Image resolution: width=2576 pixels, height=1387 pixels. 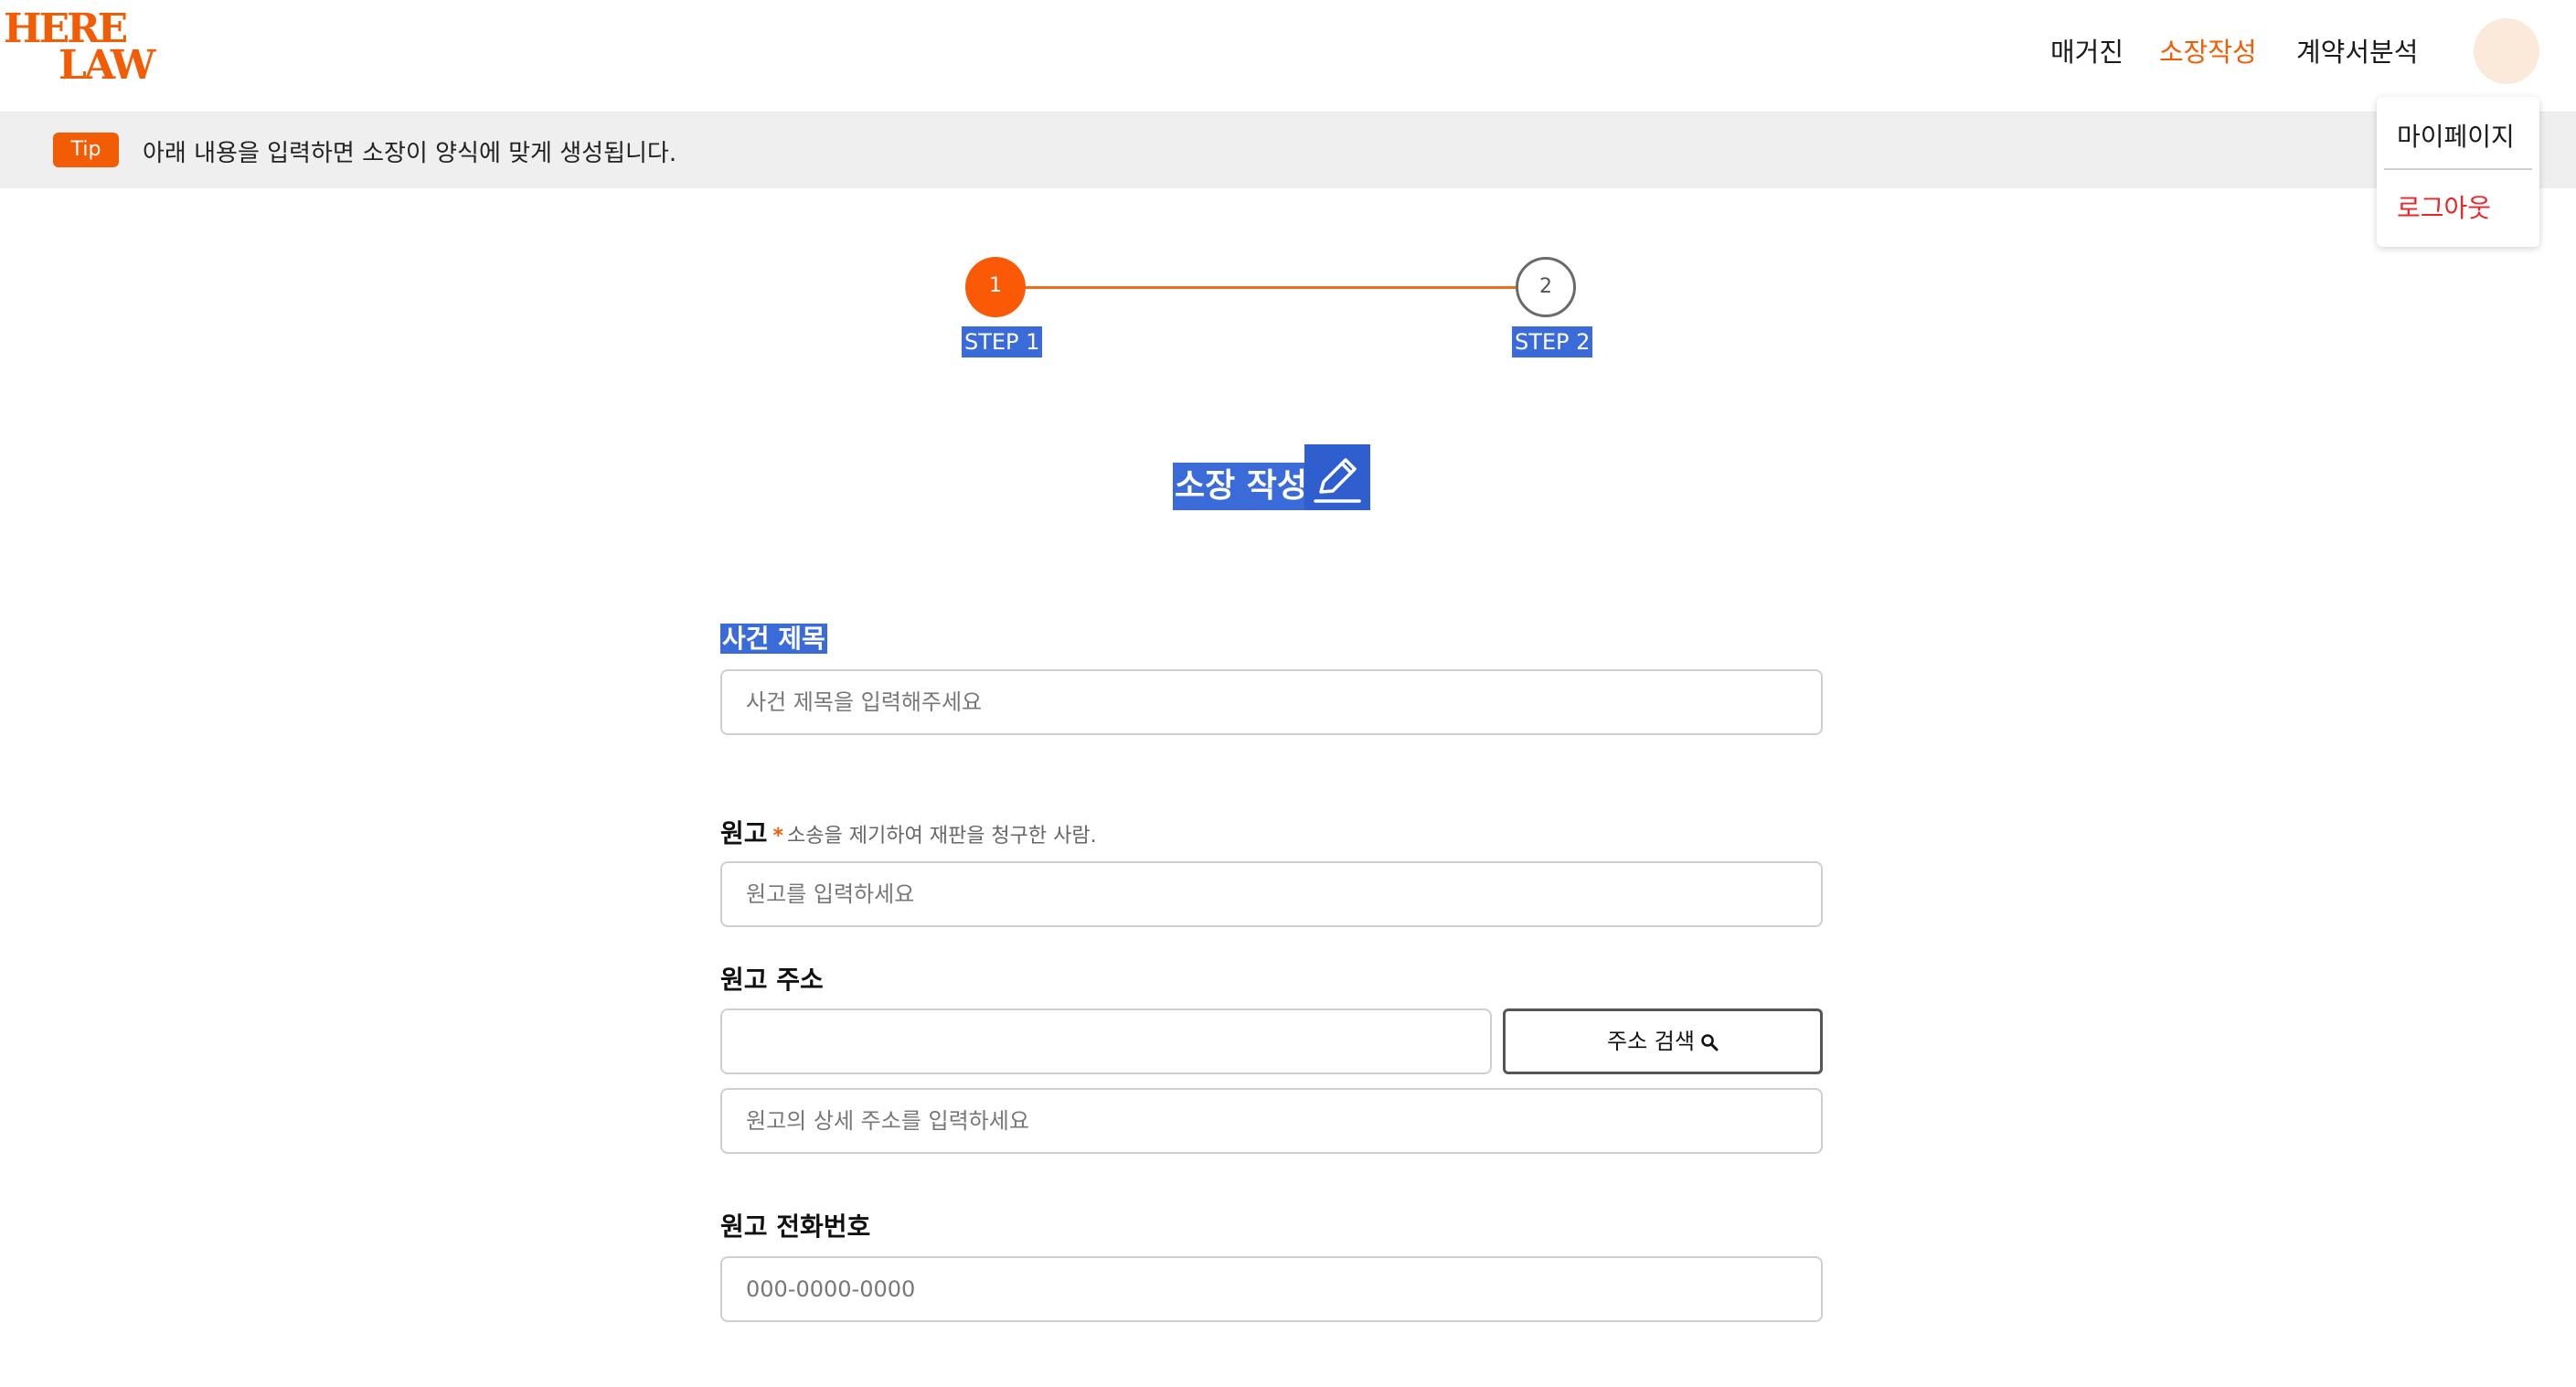 I want to click on menu-item-mypage: 마이페이지, so click(x=2456, y=136).